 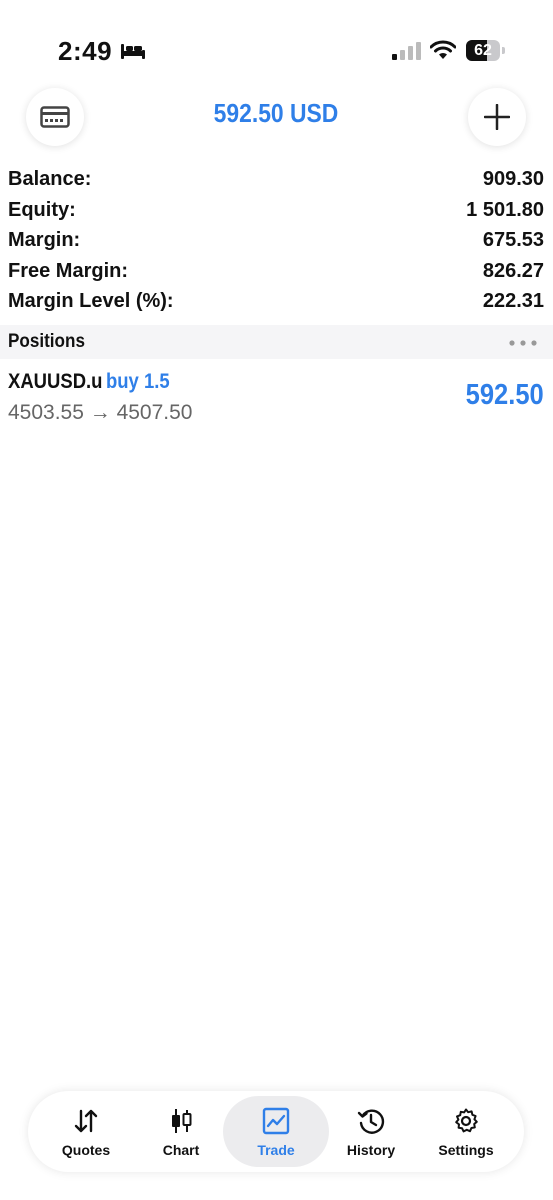 I want to click on status-bar: 2:49 62, so click(x=276, y=45).